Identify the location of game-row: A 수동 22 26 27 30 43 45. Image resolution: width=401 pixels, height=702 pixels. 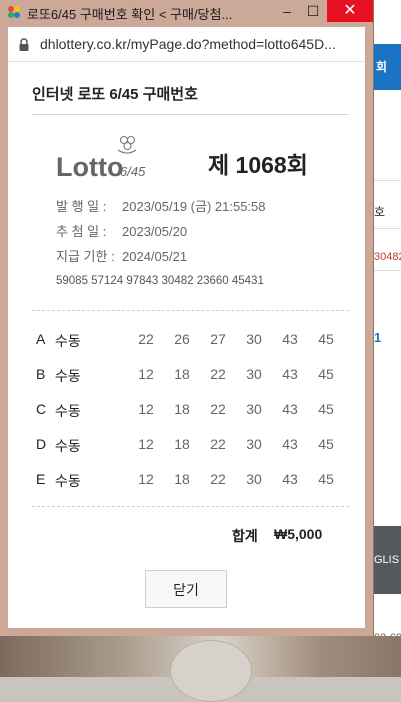
(191, 341).